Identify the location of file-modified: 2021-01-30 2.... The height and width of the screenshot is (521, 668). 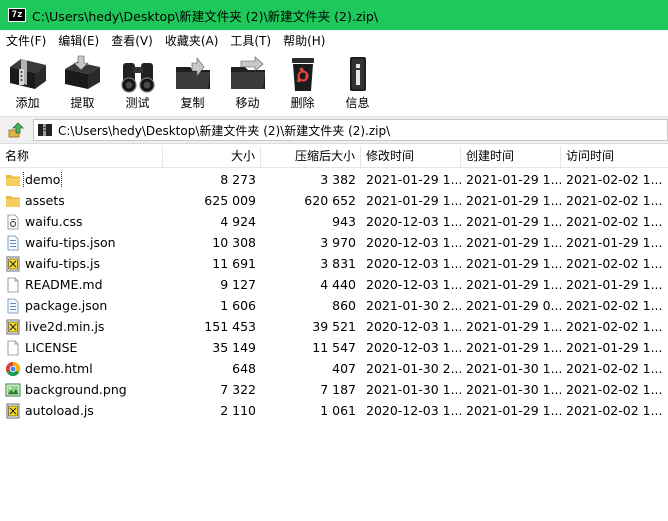
(413, 305).